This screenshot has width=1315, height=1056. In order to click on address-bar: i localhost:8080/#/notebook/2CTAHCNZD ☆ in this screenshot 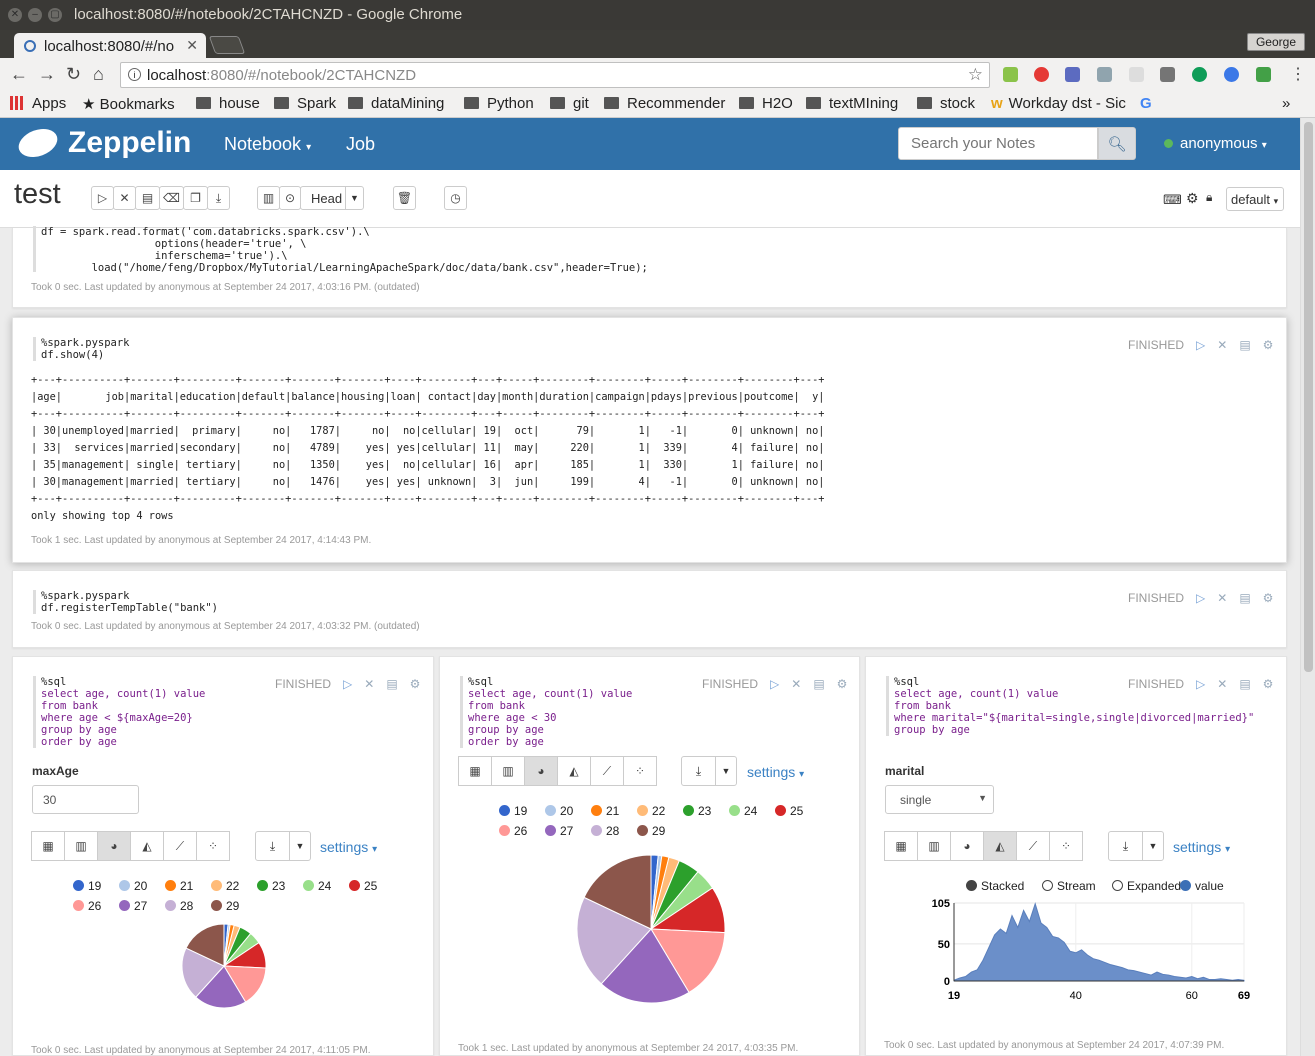, I will do `click(555, 75)`.